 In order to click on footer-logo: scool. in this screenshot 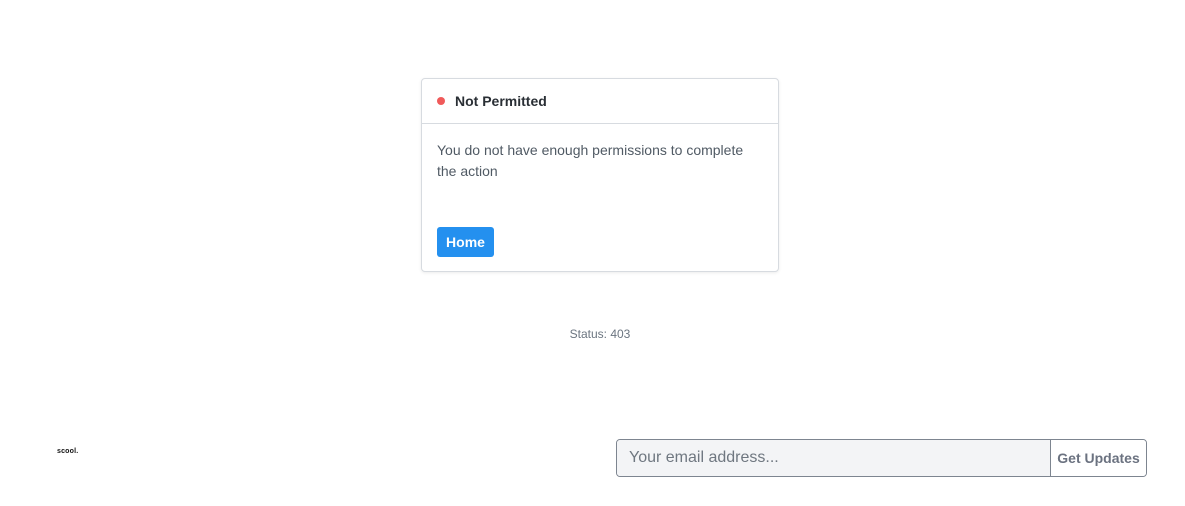, I will do `click(67, 451)`.